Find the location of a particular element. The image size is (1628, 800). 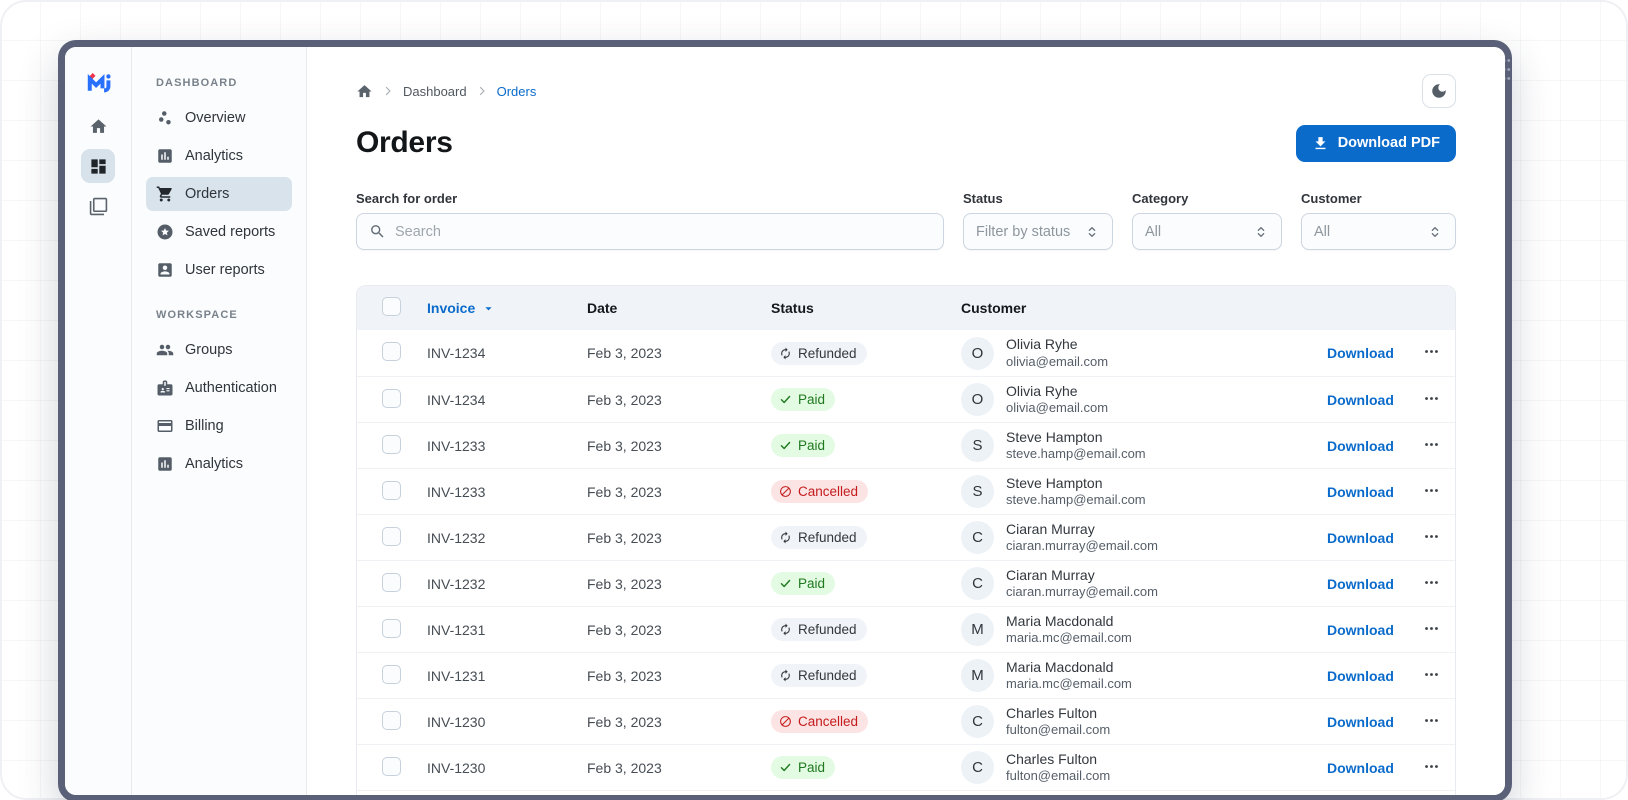

search-input is located at coordinates (663, 231).